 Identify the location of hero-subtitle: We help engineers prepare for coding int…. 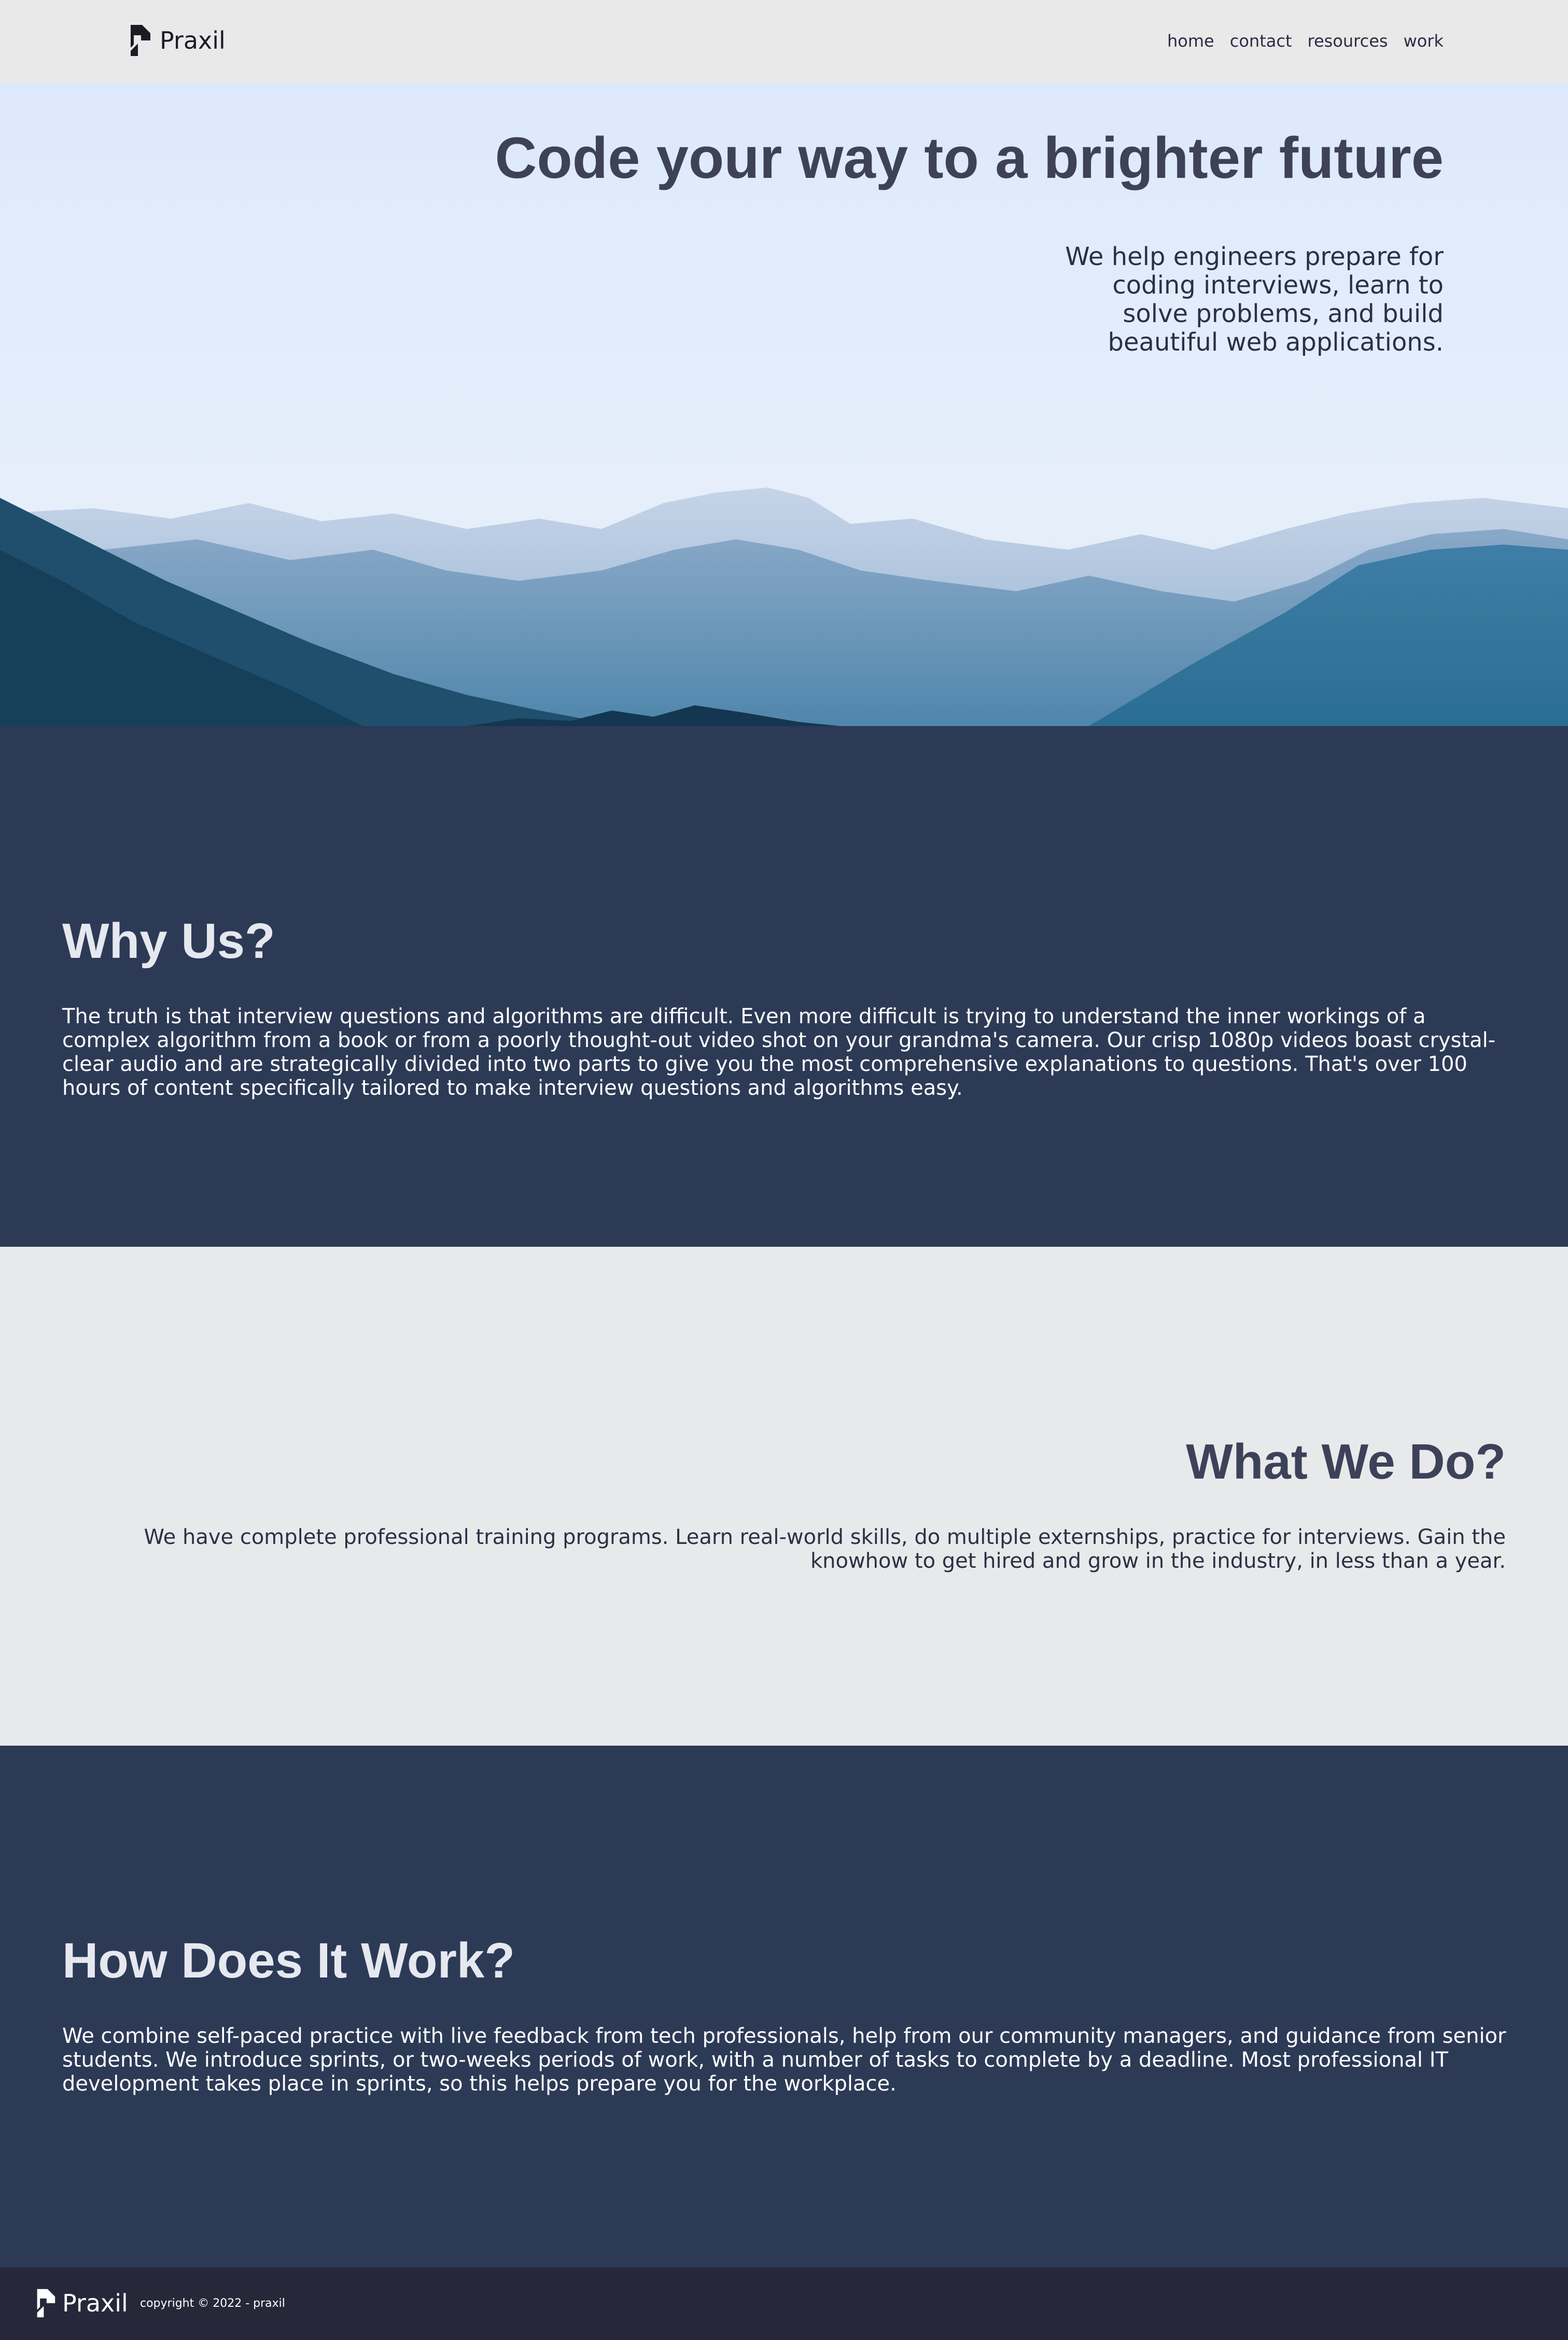
(1254, 299).